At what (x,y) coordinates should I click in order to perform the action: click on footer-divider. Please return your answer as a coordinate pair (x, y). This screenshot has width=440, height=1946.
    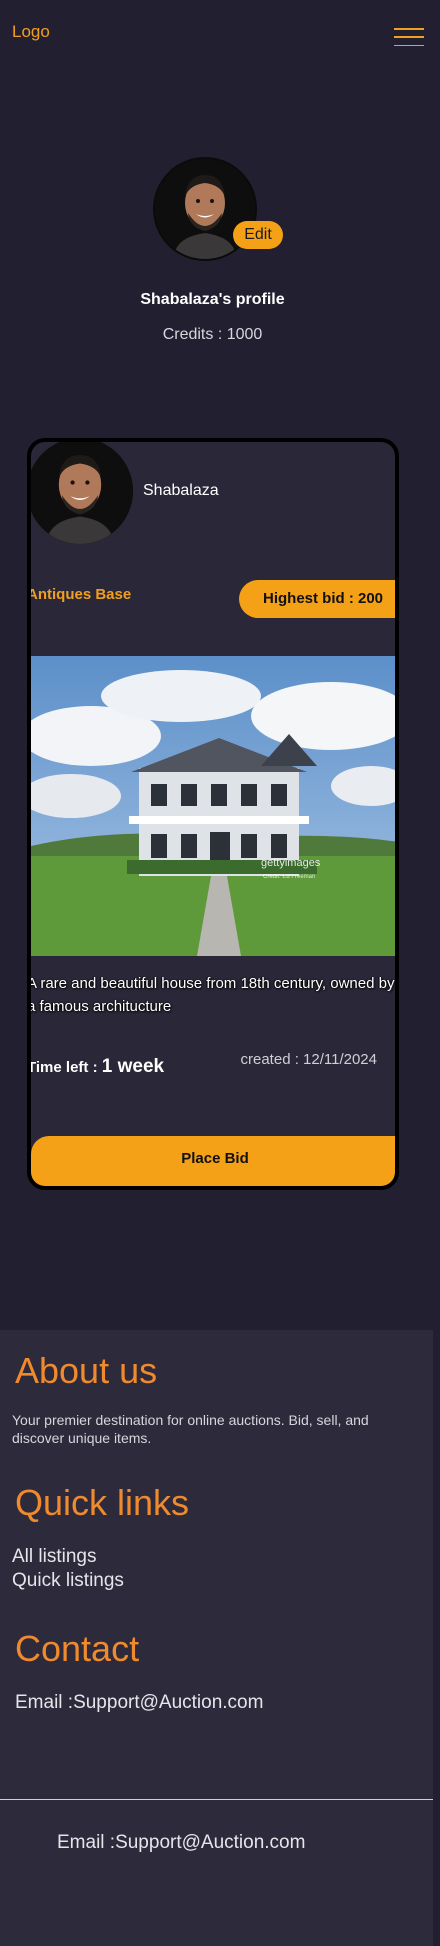
    Looking at the image, I should click on (216, 1799).